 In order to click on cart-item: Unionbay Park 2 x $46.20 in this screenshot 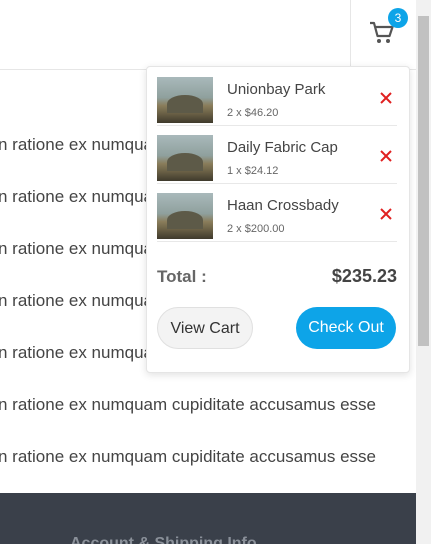, I will do `click(277, 96)`.